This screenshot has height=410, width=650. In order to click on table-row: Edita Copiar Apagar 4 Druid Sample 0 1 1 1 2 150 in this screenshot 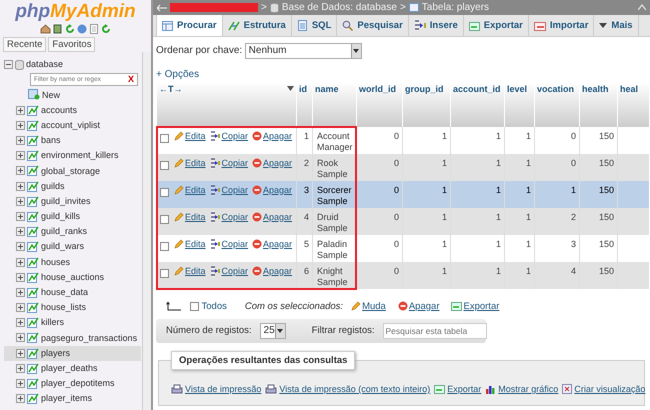, I will do `click(402, 221)`.